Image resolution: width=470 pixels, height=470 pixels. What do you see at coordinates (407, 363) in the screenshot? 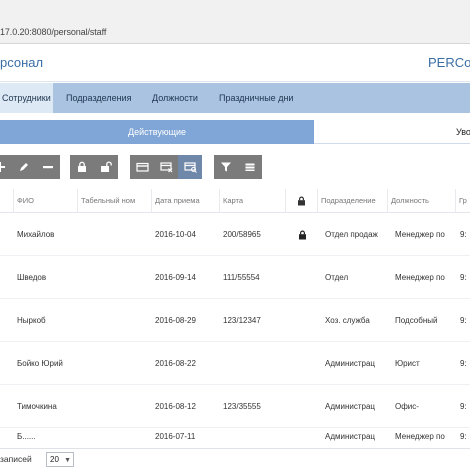
I see `cell-position: Юрист` at bounding box center [407, 363].